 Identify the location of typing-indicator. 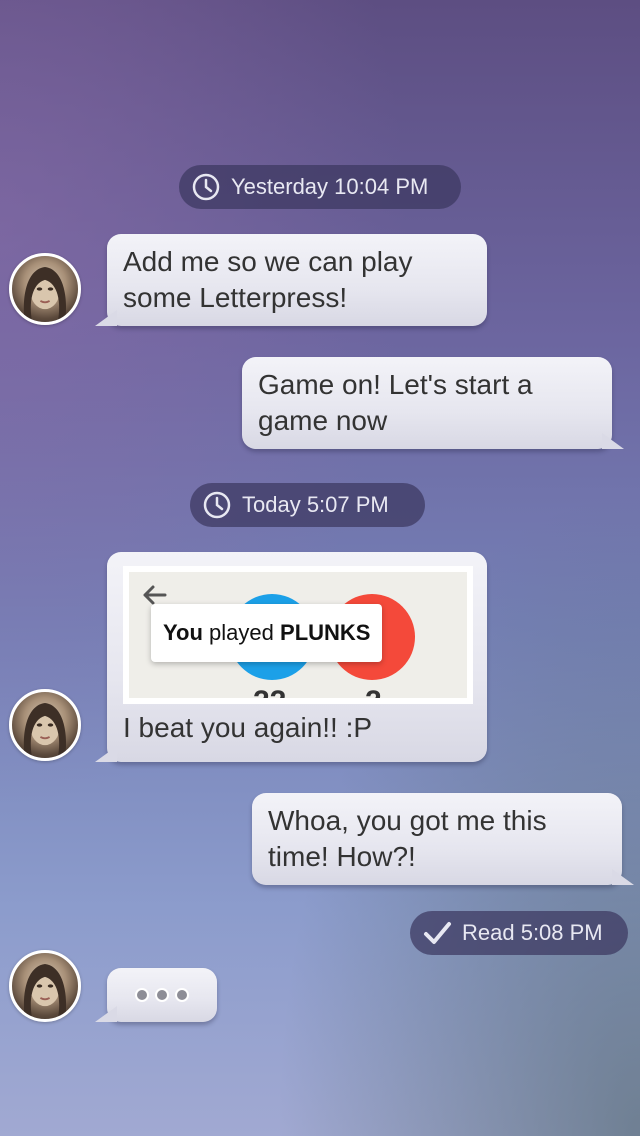
(156, 995).